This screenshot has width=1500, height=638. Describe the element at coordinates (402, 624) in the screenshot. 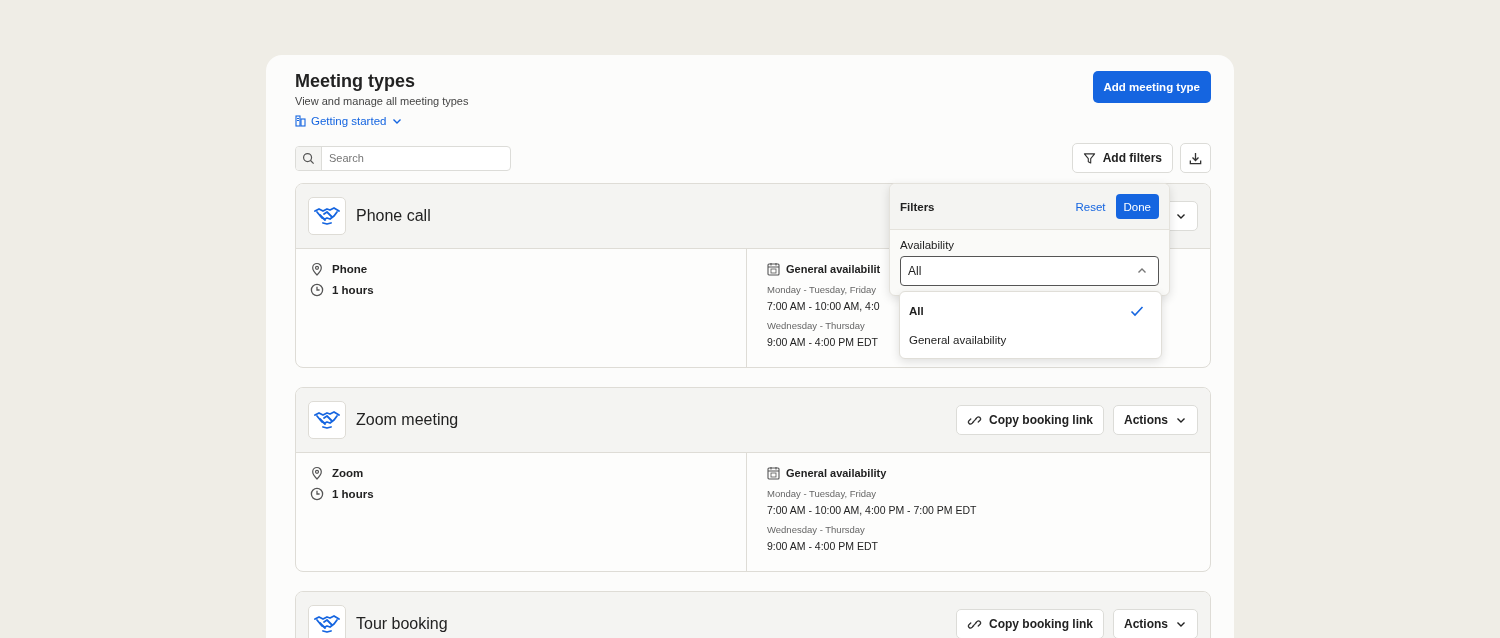

I see `meeting-type-name: Tour booking` at that location.